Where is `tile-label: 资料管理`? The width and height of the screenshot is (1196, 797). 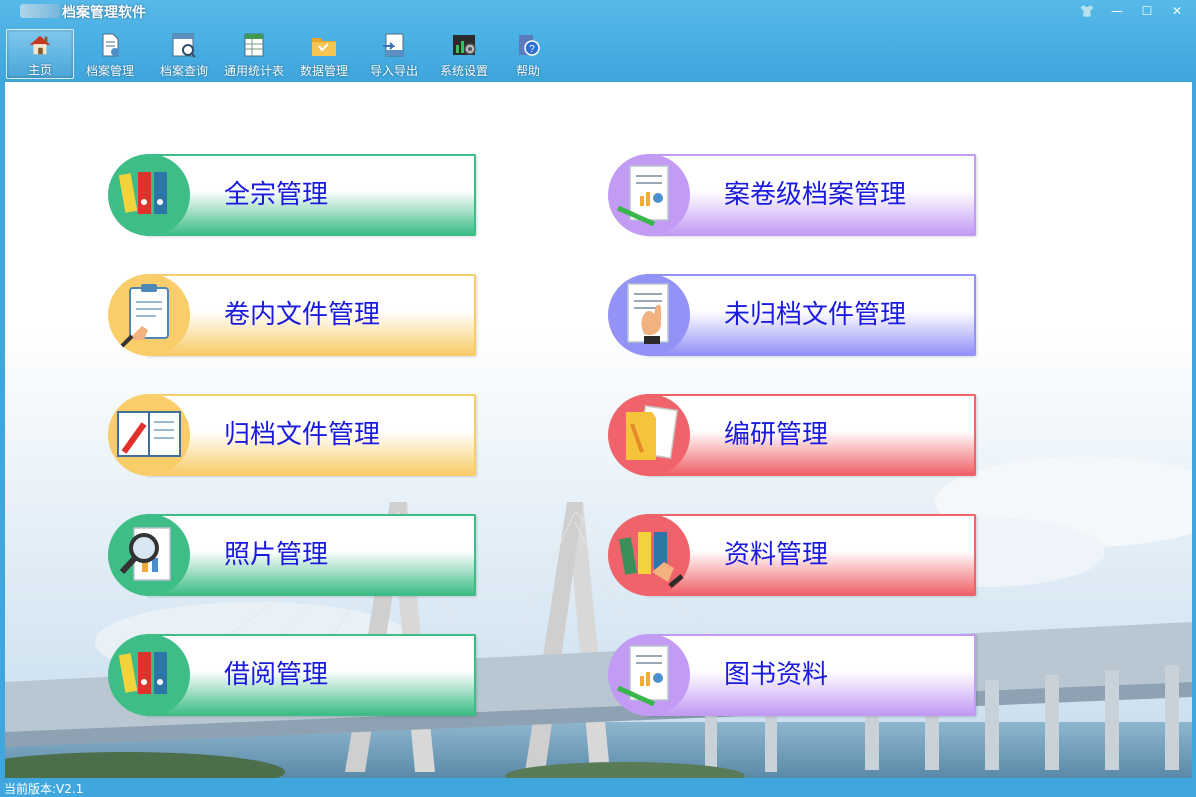 tile-label: 资料管理 is located at coordinates (776, 555).